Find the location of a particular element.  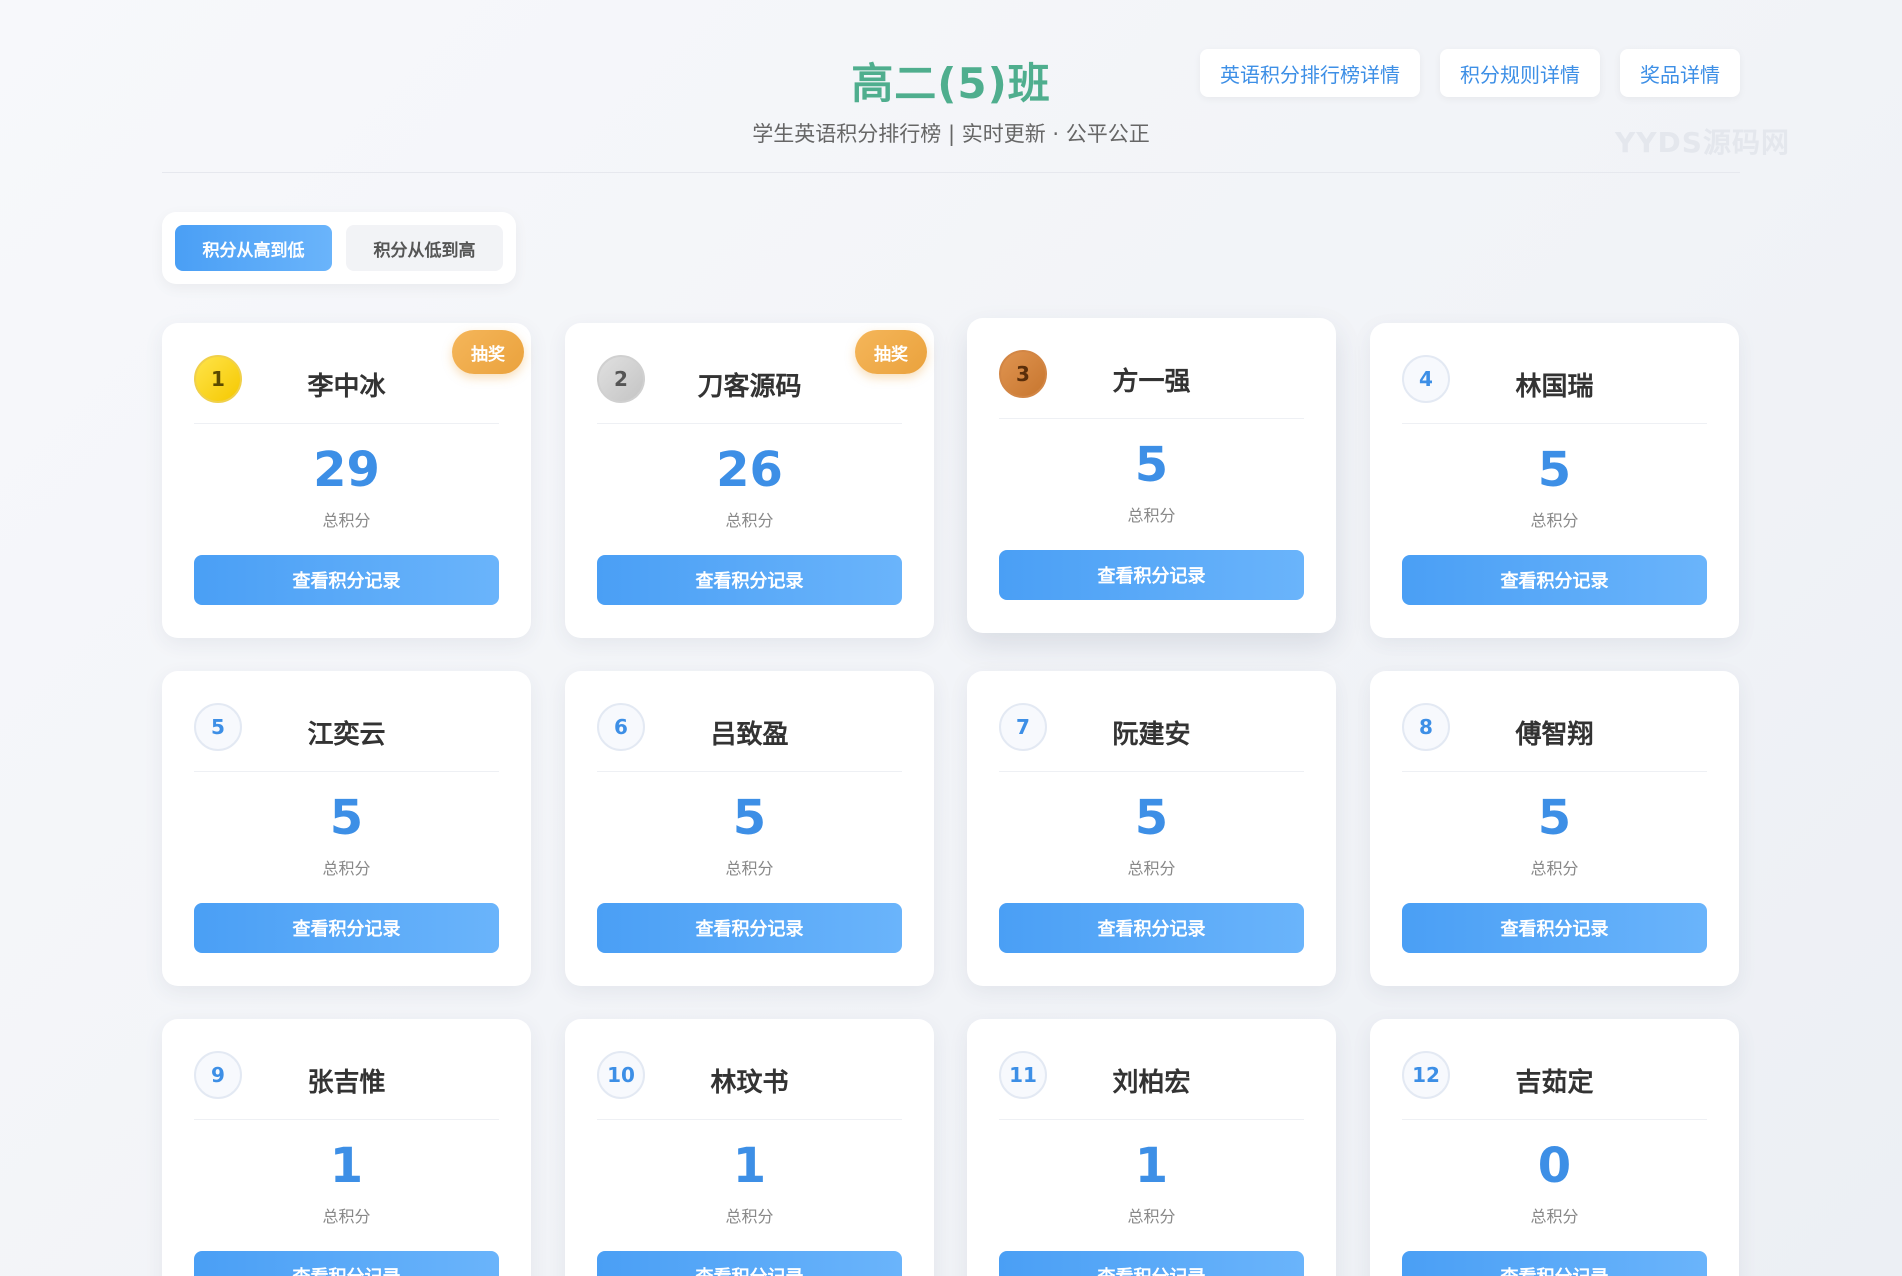

student-name: 李中冰 is located at coordinates (346, 387).